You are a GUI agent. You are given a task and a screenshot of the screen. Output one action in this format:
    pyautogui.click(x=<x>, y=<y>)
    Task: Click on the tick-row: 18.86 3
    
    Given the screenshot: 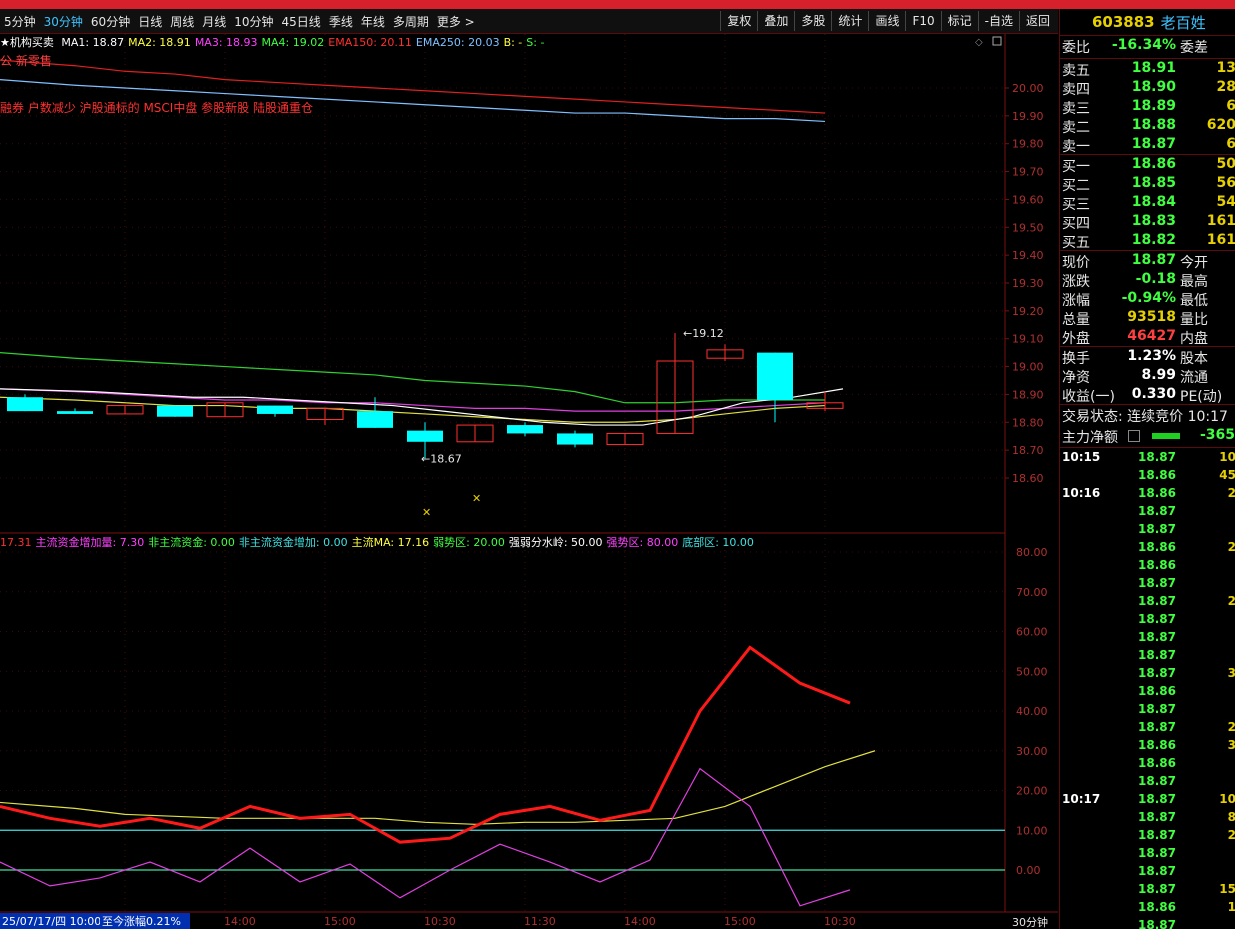 What is the action you would take?
    pyautogui.click(x=1147, y=745)
    